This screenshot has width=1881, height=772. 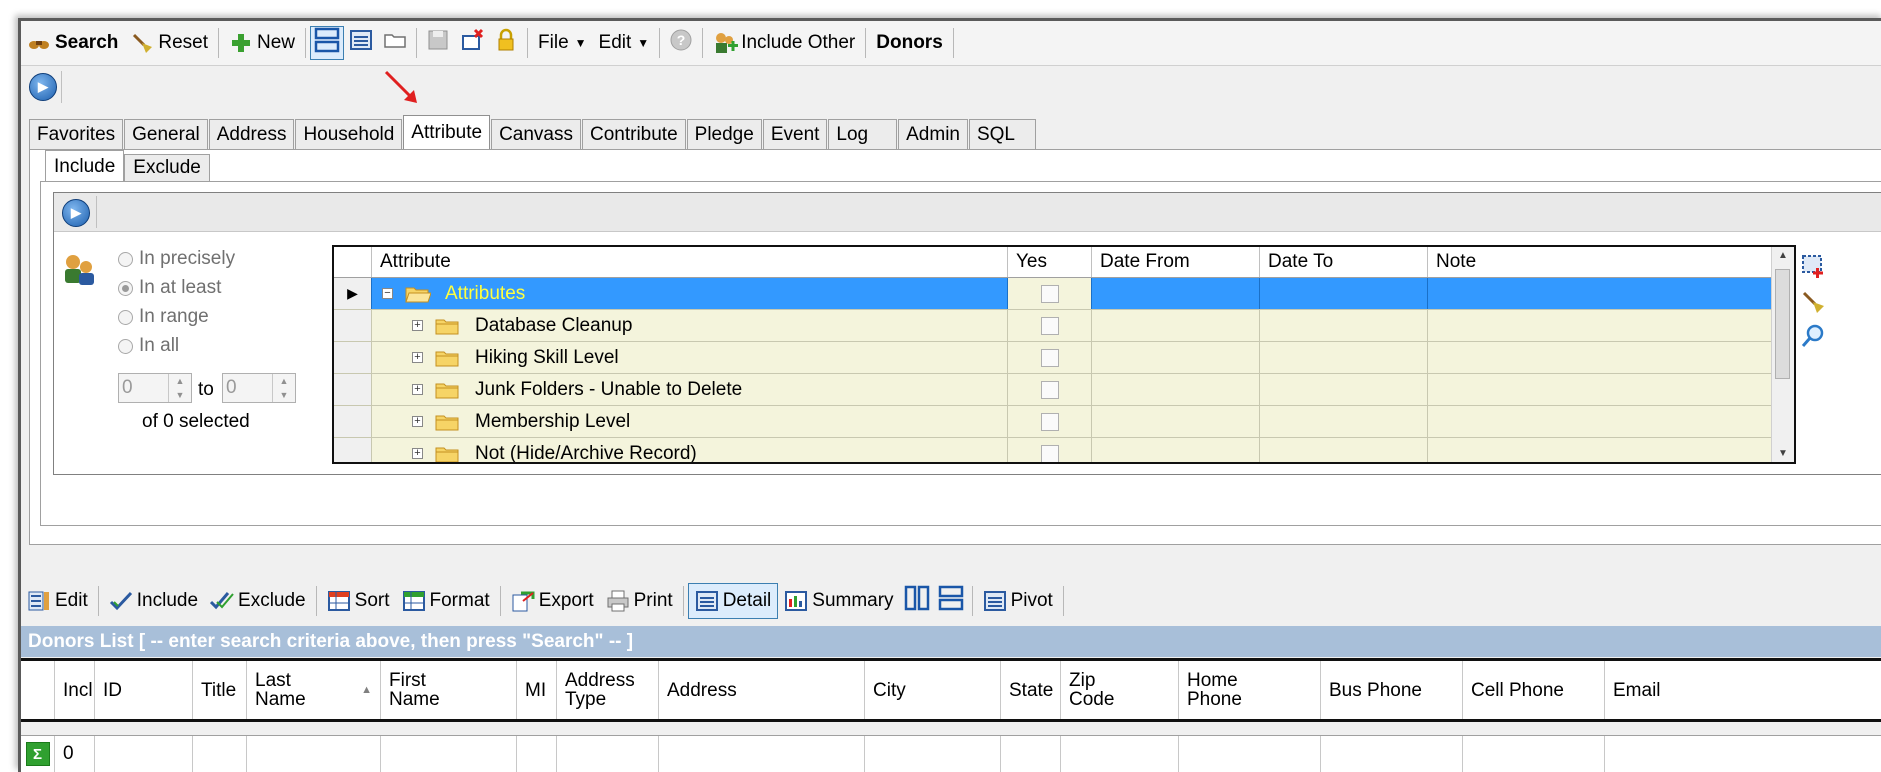 What do you see at coordinates (167, 168) in the screenshot?
I see `tab-exclude: Exclude` at bounding box center [167, 168].